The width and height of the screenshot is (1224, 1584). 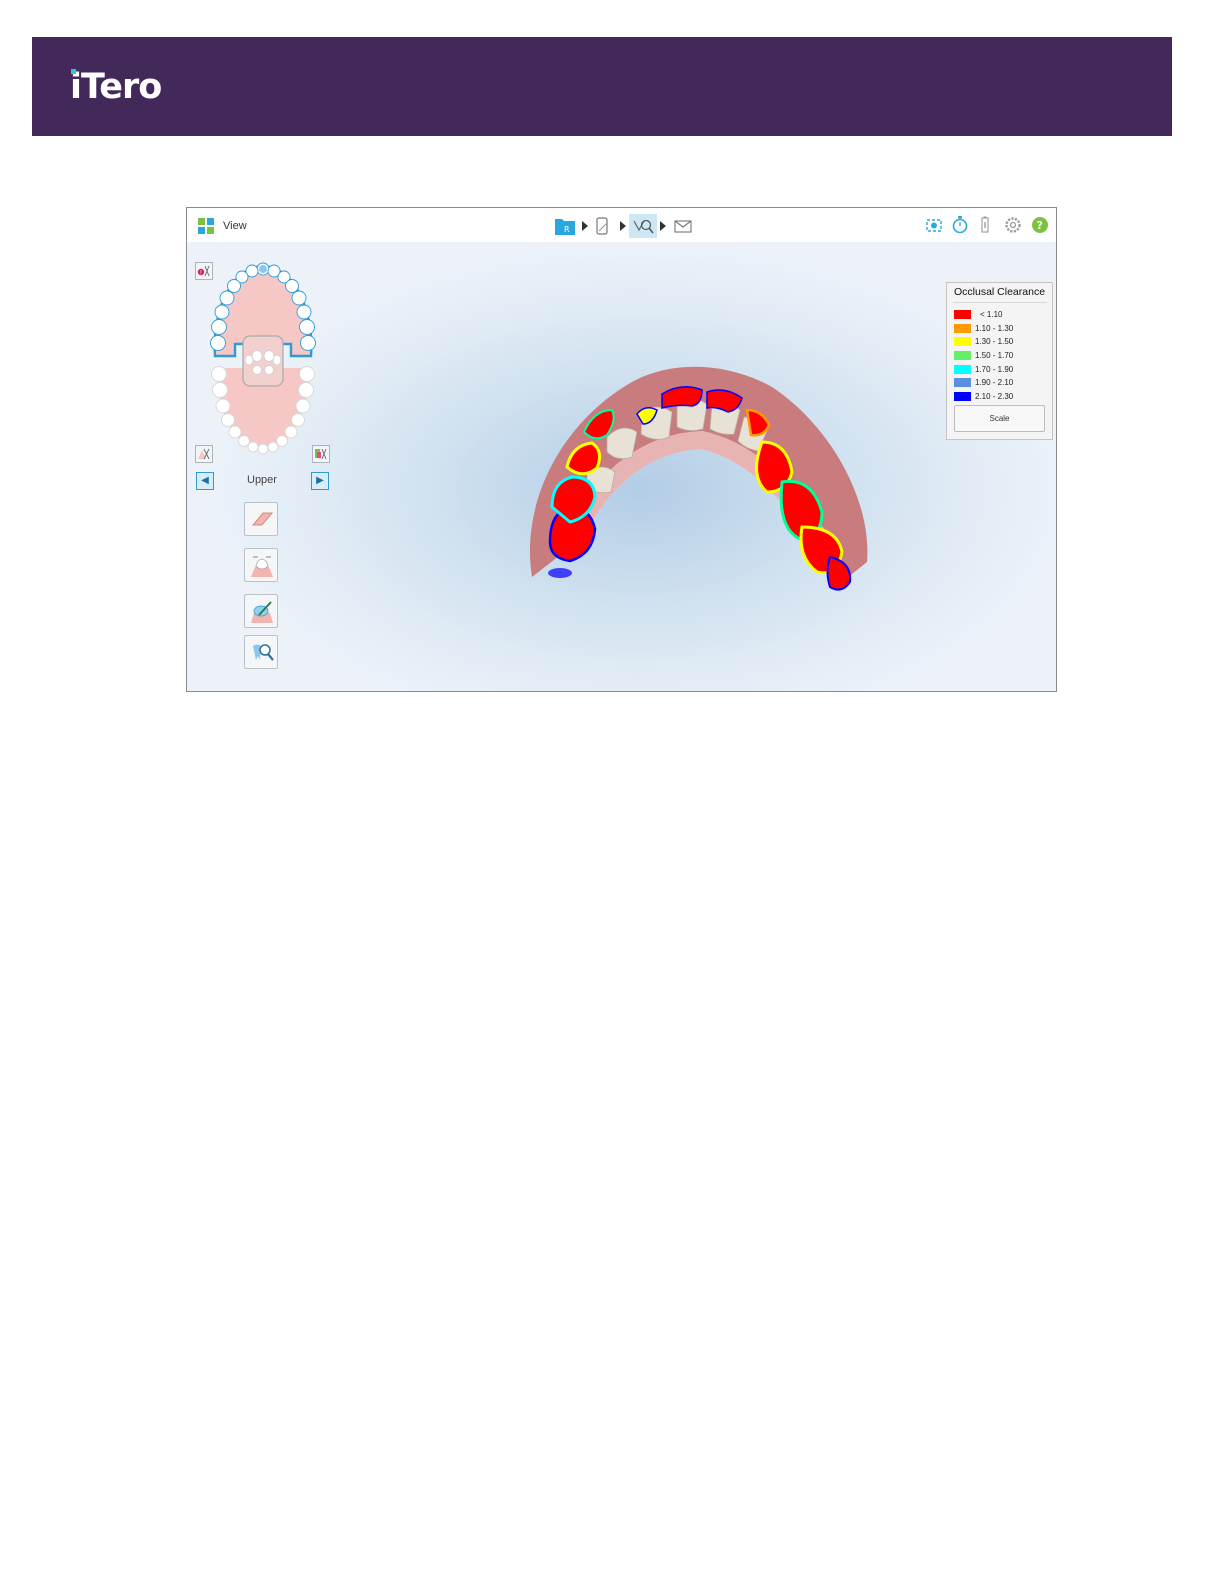 What do you see at coordinates (934, 225) in the screenshot?
I see `camera-icon` at bounding box center [934, 225].